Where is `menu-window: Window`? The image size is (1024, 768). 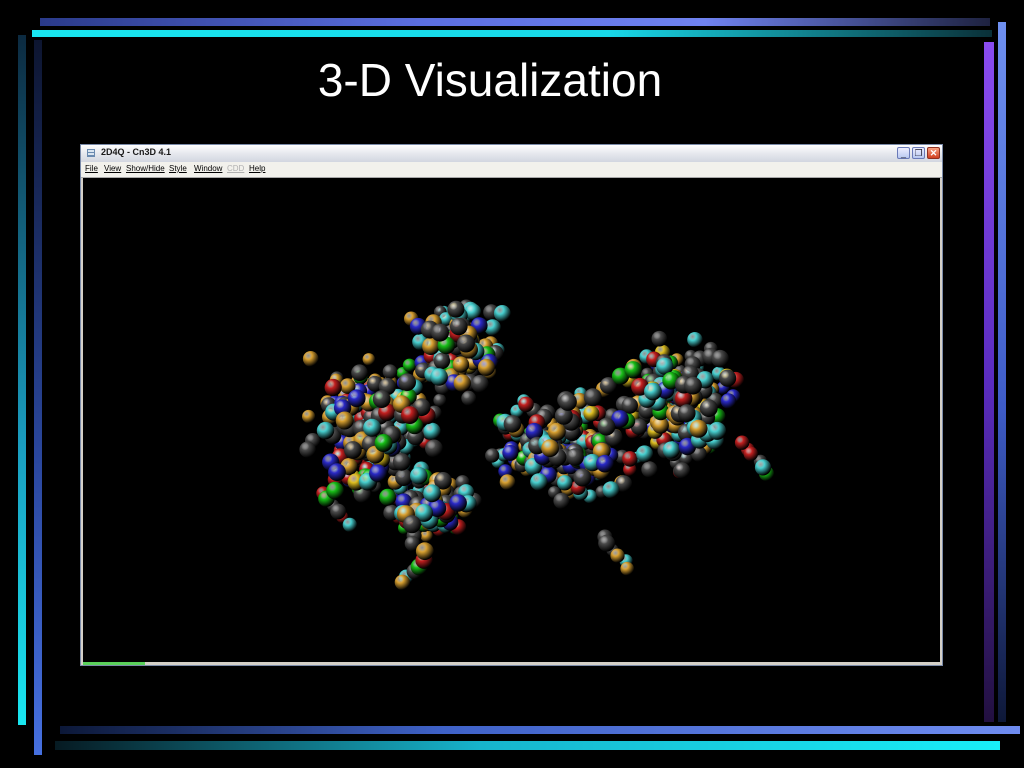 menu-window: Window is located at coordinates (208, 168).